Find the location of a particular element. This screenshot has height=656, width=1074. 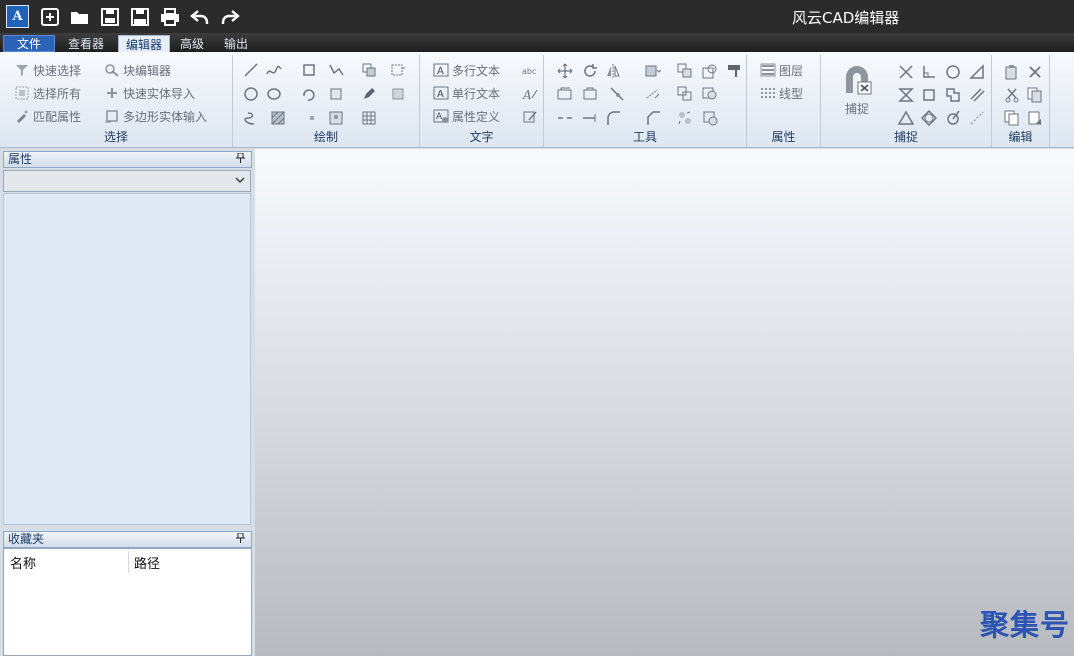

endpoint-snap-icon is located at coordinates (929, 95).